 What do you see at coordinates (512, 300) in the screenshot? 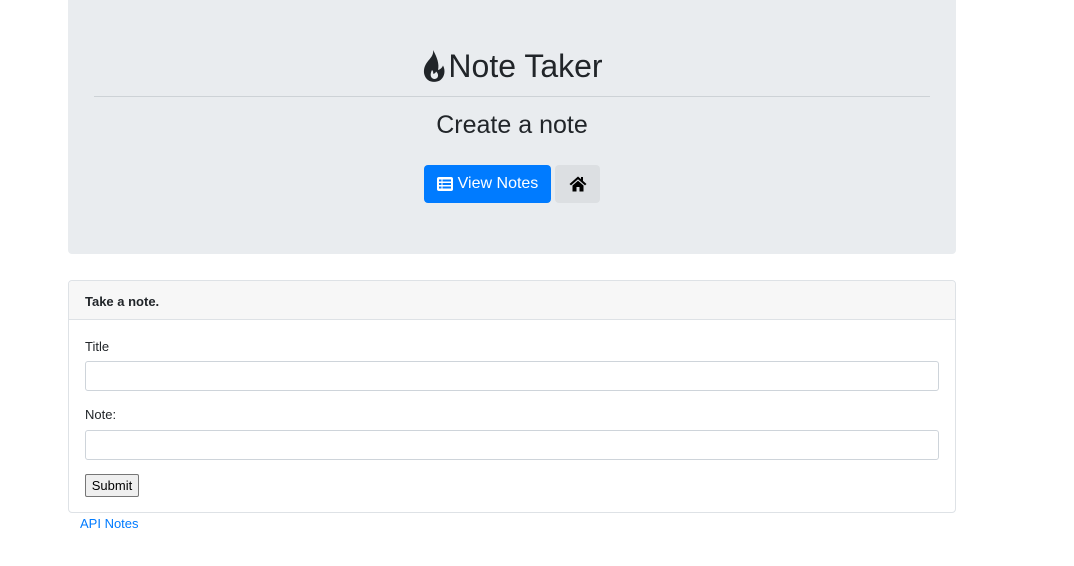
I see `card-title: Take a note.` at bounding box center [512, 300].